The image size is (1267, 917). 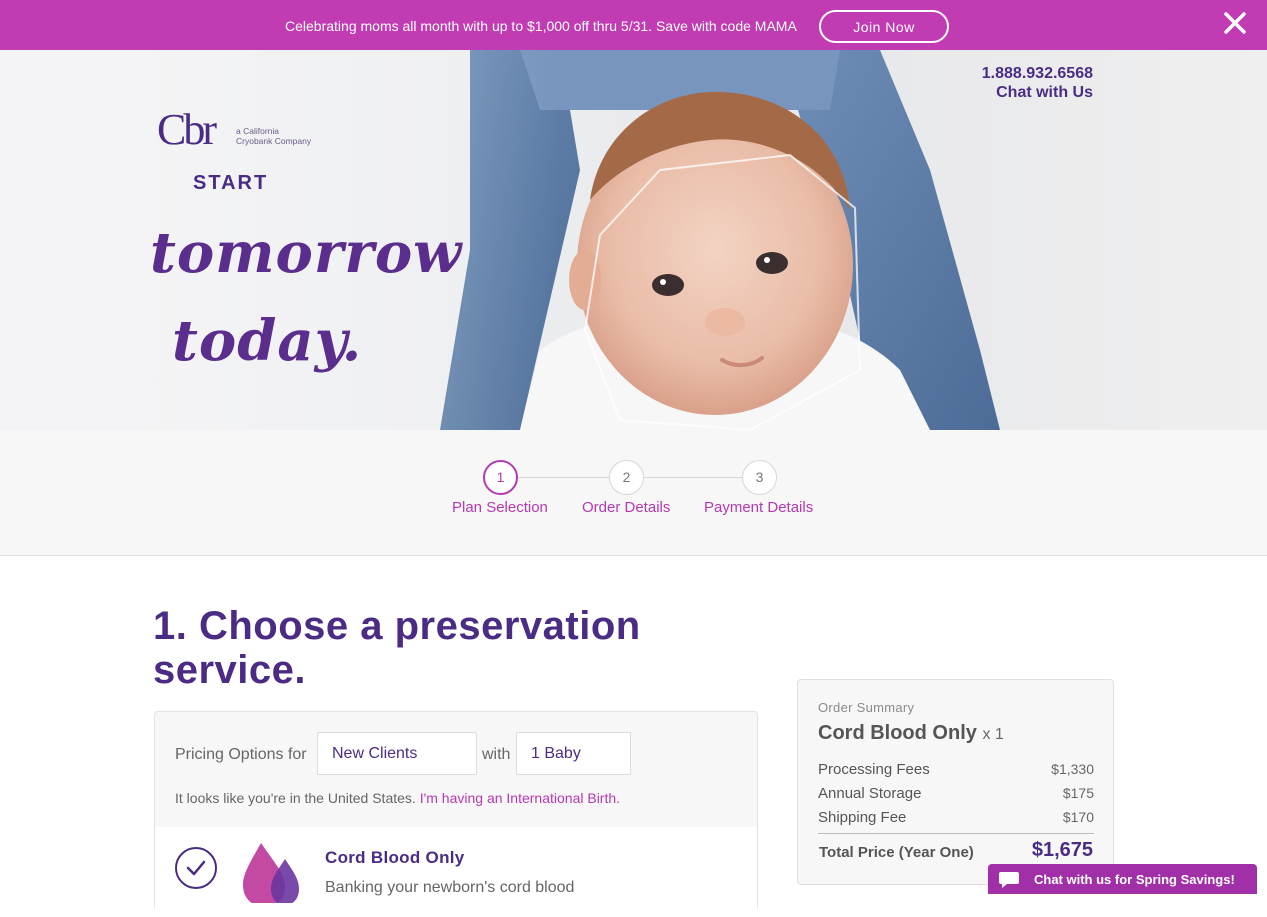 I want to click on close-icon, so click(x=1235, y=23).